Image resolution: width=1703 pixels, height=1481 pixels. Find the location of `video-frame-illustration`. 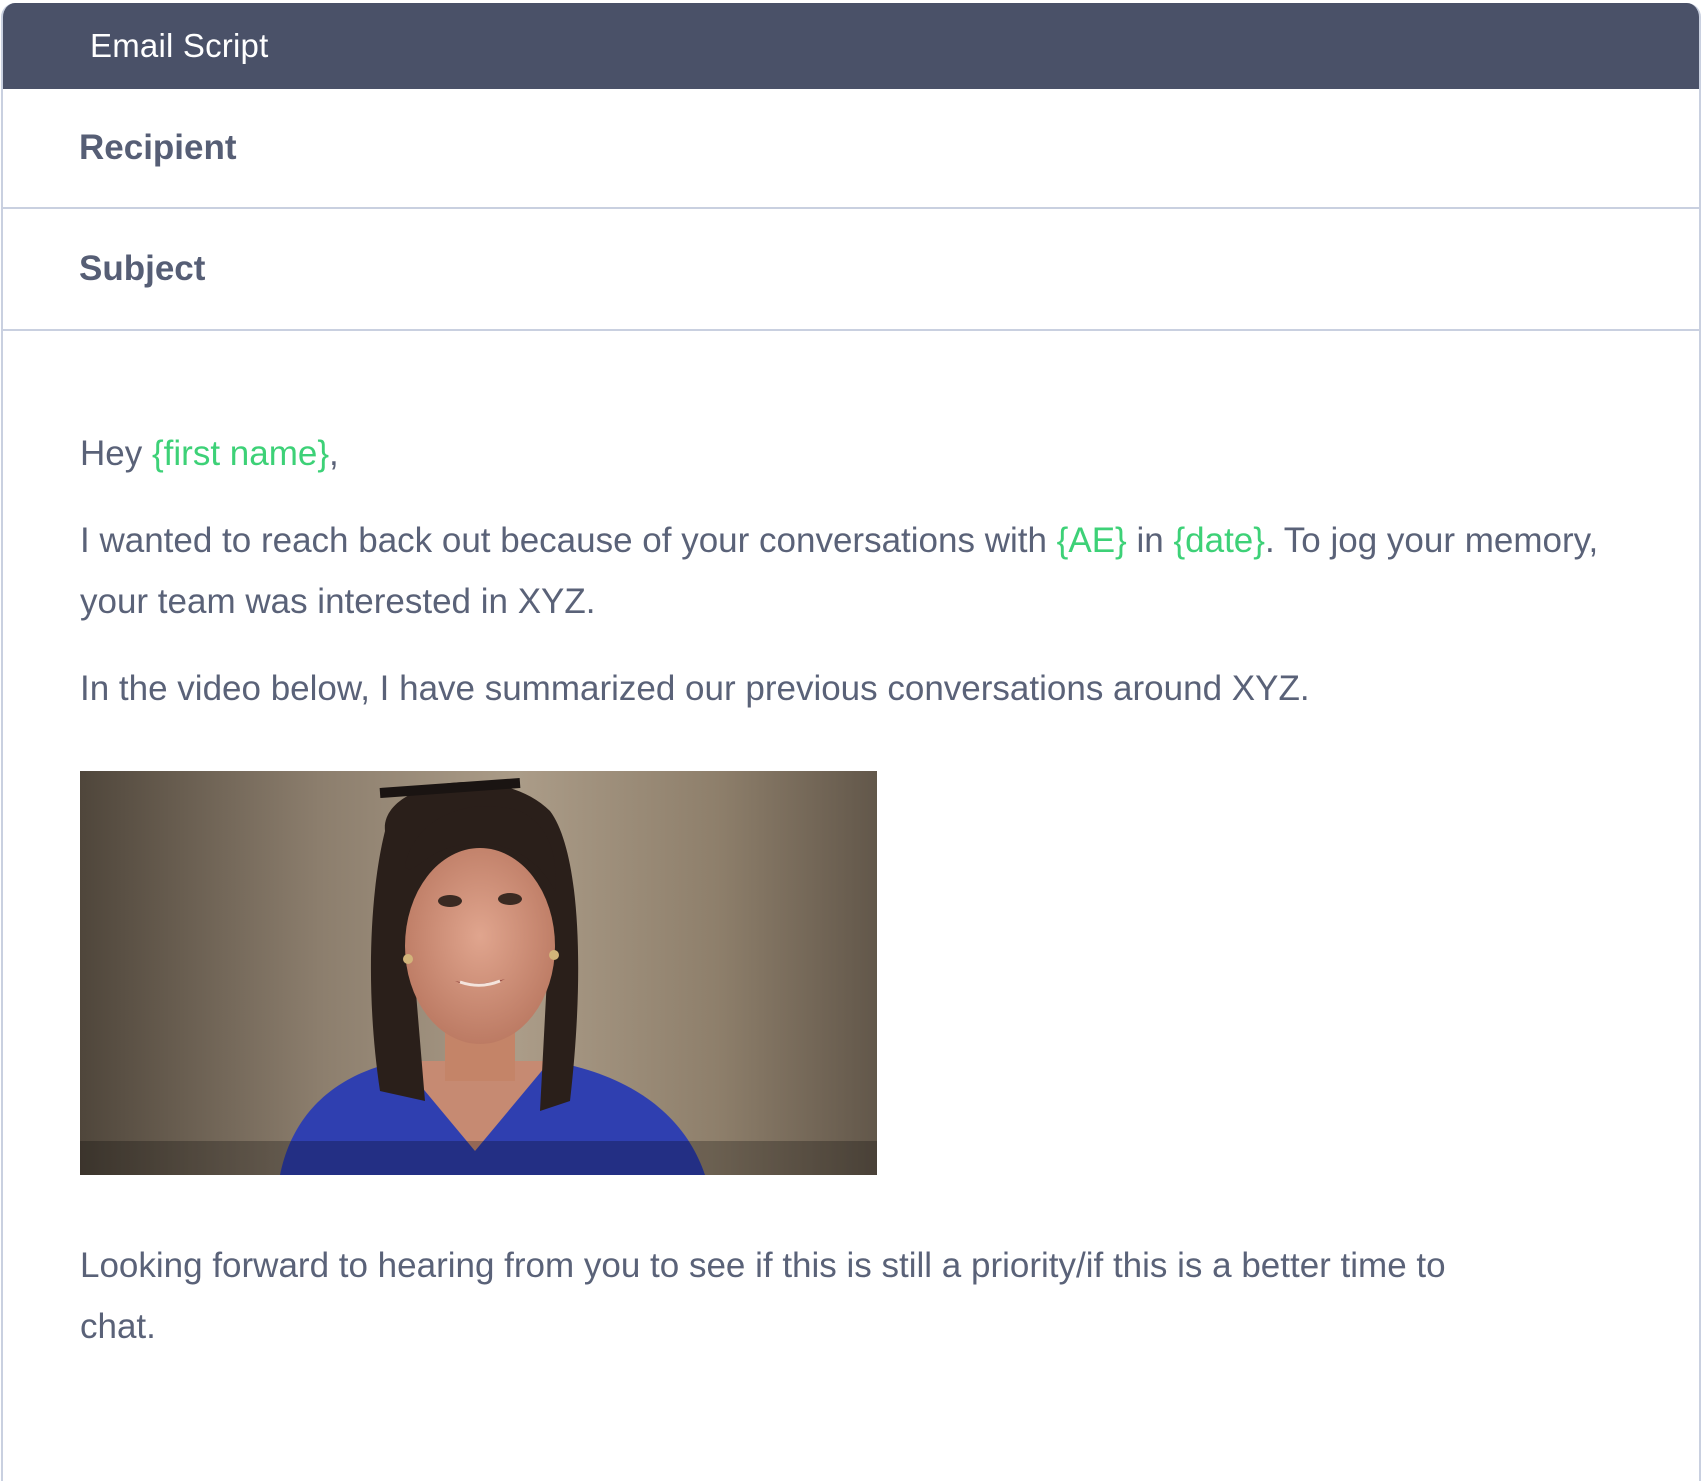

video-frame-illustration is located at coordinates (478, 973).